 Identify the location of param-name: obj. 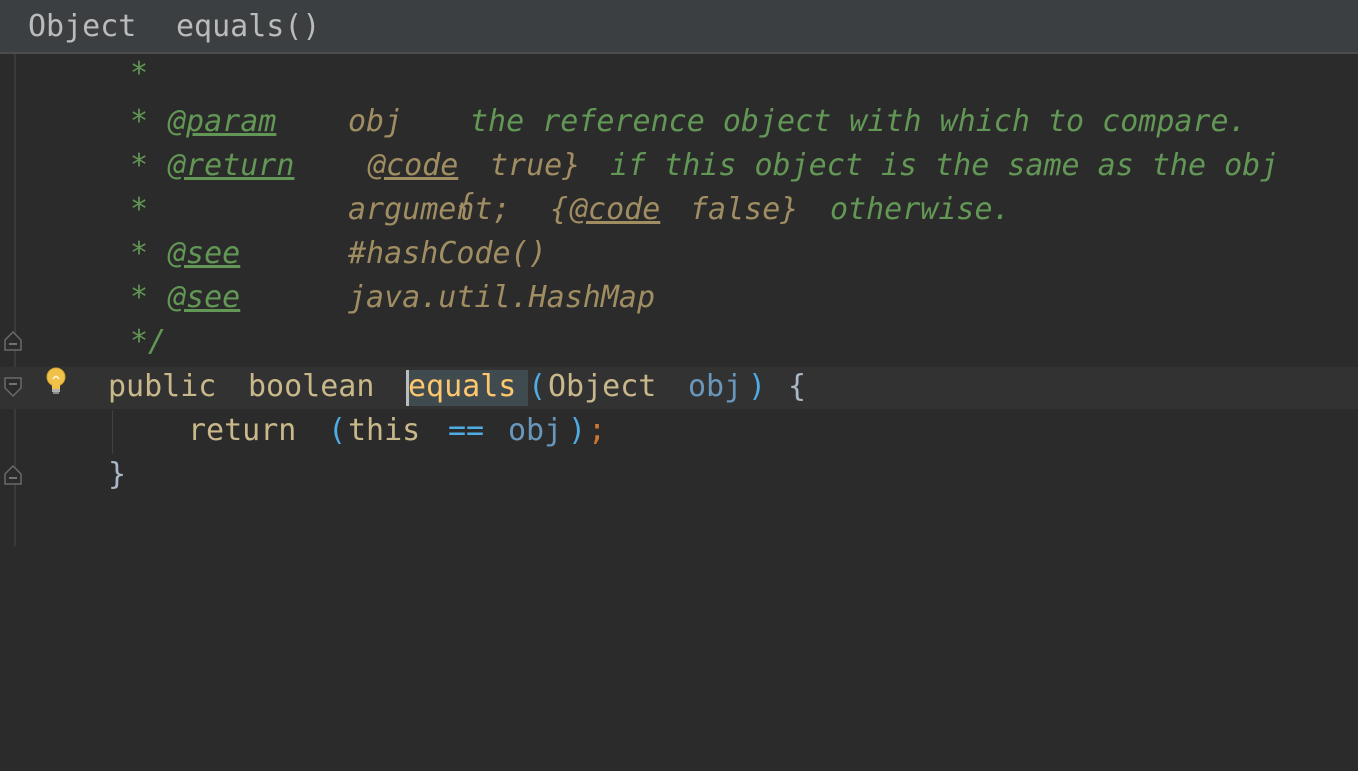
(715, 386).